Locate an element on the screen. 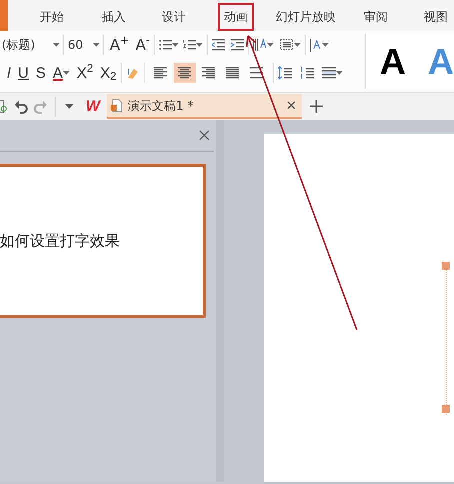 Image resolution: width=454 pixels, height=484 pixels. text-direction-icon is located at coordinates (316, 45).